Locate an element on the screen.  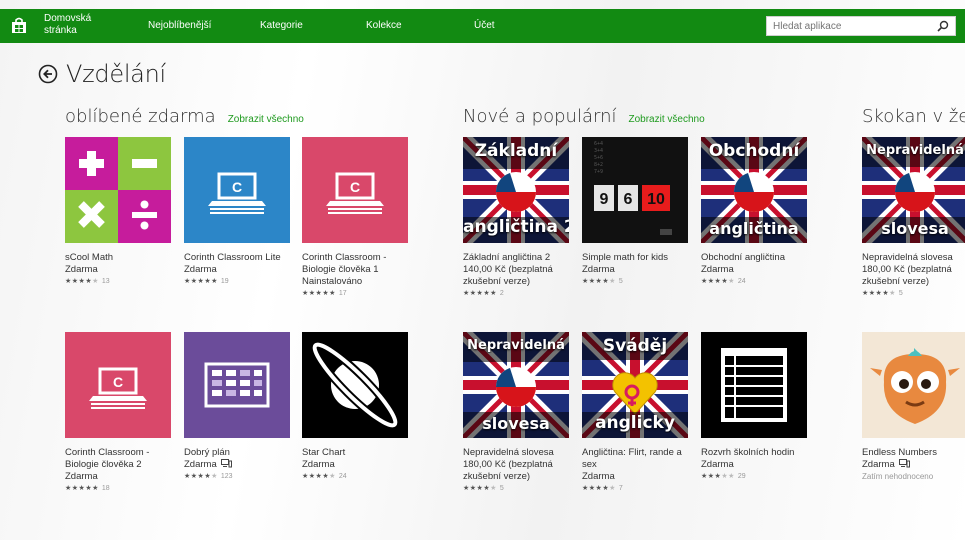
svg-text: 3+4 is located at coordinates (598, 151).